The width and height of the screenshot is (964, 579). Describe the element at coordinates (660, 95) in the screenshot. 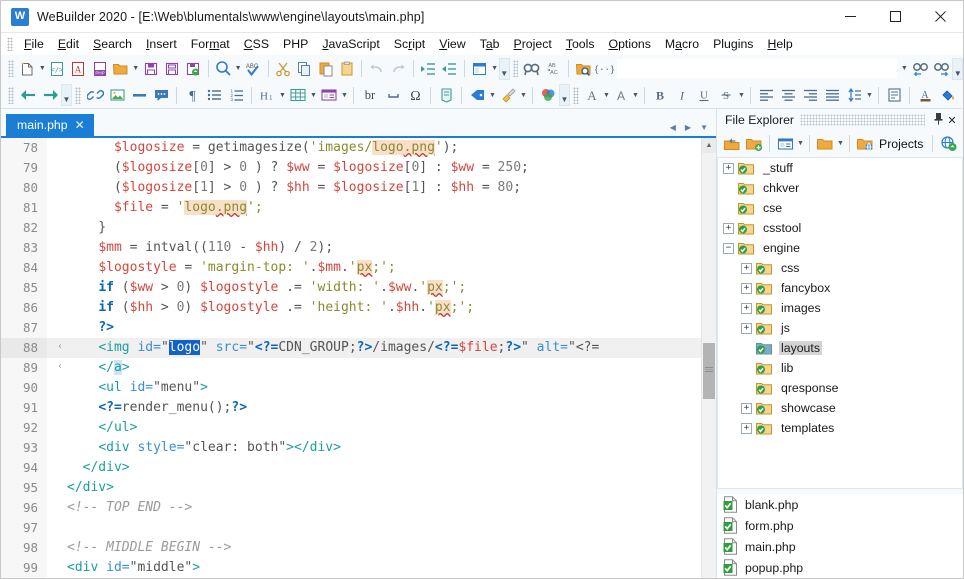

I see `bold-icon: B` at that location.